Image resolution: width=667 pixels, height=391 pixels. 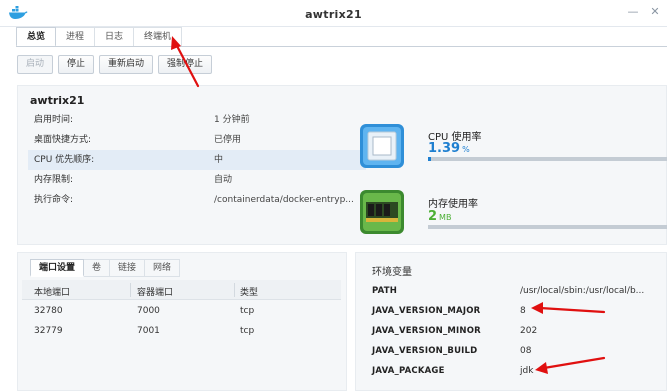 What do you see at coordinates (655, 12) in the screenshot?
I see `close-icon: ✕` at bounding box center [655, 12].